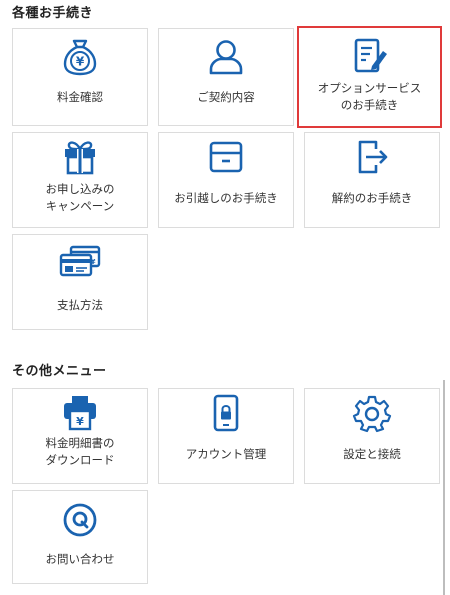 This screenshot has height=595, width=450. What do you see at coordinates (372, 180) in the screenshot?
I see `tile-cancellation: 解約のお手続き` at bounding box center [372, 180].